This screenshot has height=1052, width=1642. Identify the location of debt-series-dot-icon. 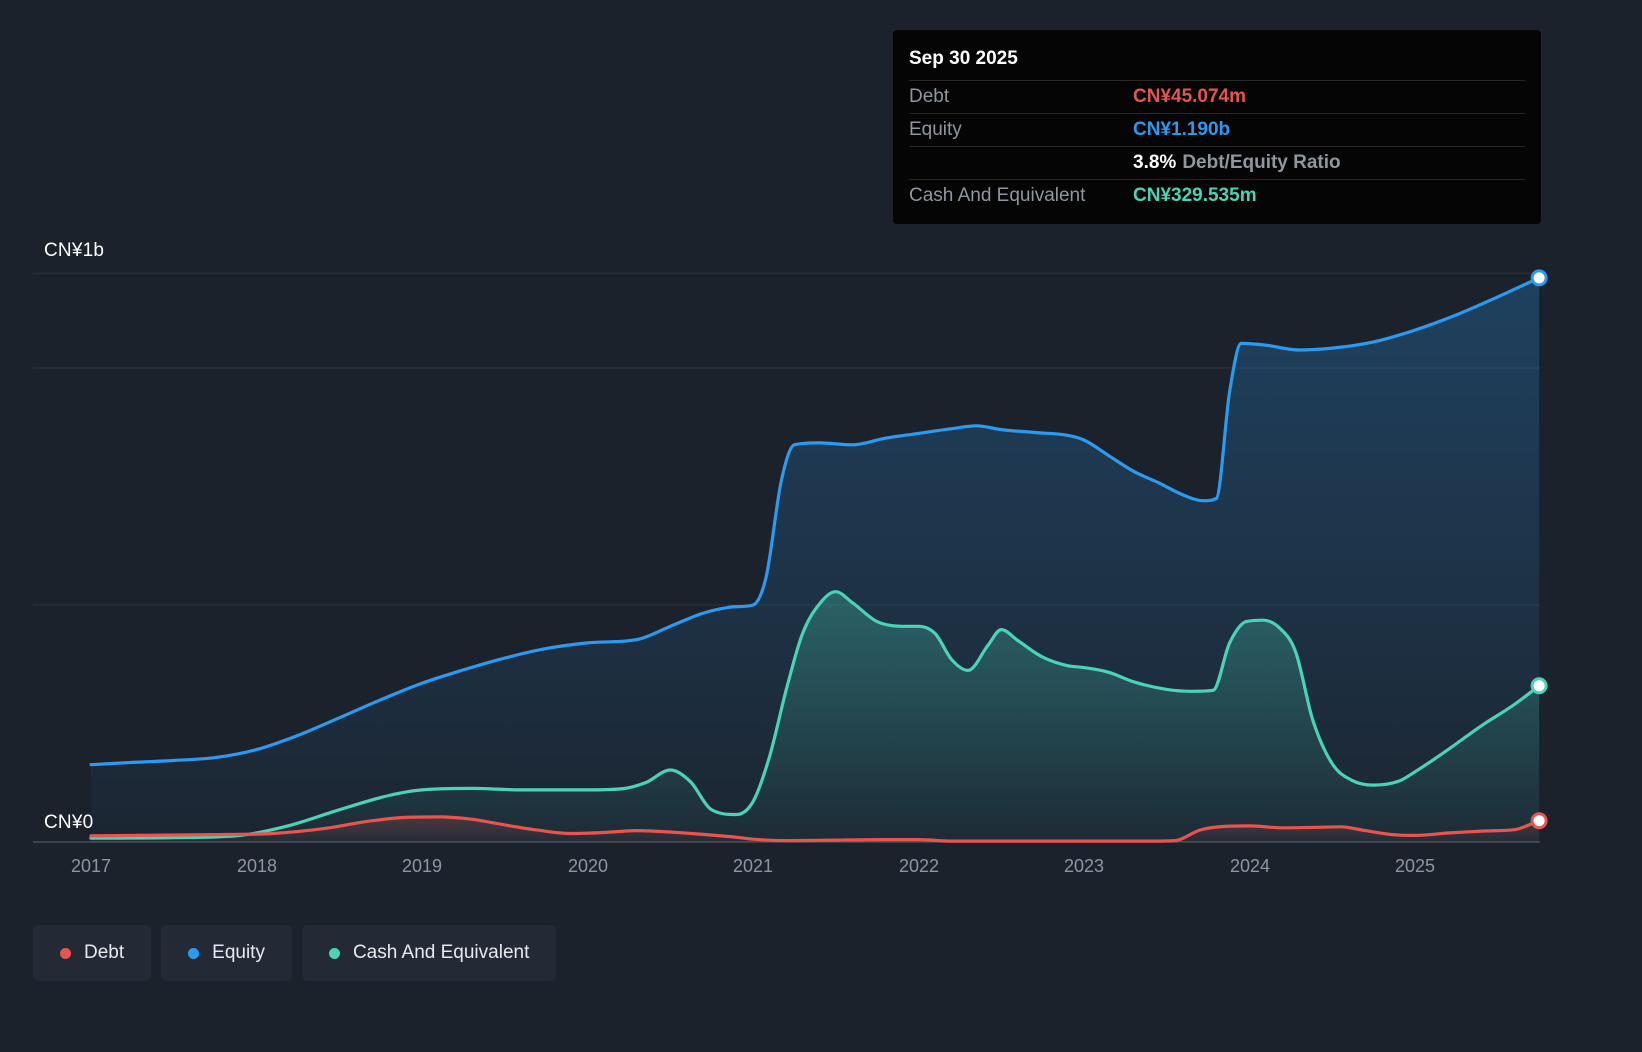
(65, 953).